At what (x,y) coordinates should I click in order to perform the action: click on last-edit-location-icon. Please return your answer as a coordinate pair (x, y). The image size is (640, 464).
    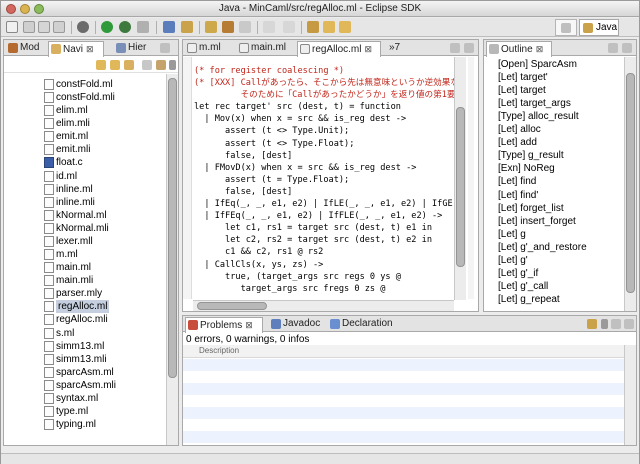
    Looking at the image, I should click on (313, 27).